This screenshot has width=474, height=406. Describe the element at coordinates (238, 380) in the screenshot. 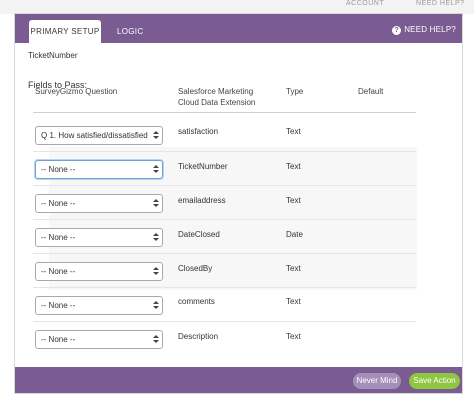

I see `modal-footer: Never Mind Save Action` at that location.